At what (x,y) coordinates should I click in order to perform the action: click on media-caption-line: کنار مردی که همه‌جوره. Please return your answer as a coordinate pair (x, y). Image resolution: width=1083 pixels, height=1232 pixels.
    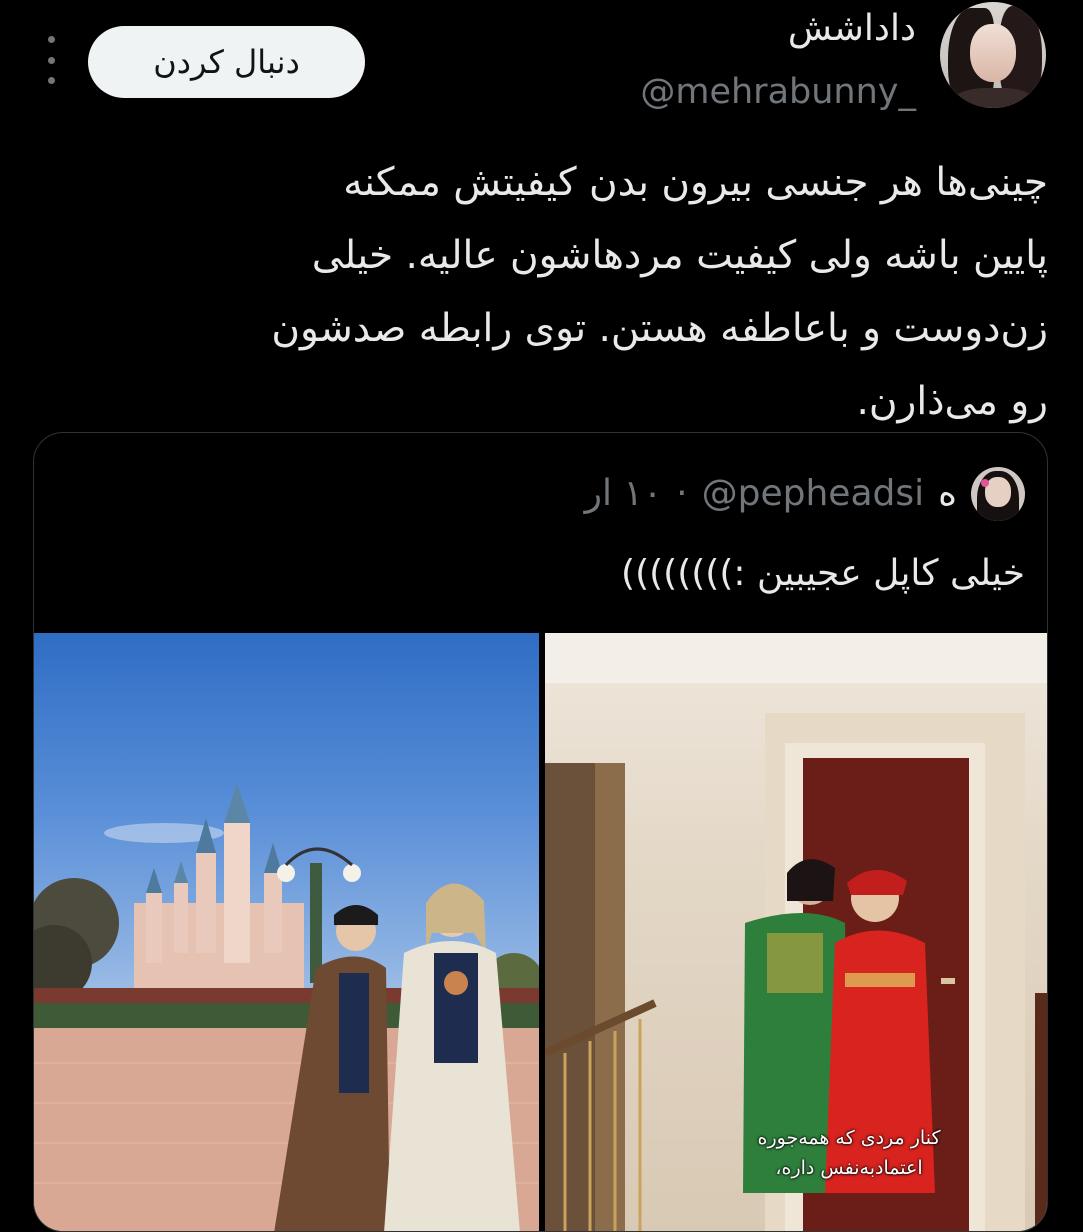
    Looking at the image, I should click on (849, 1138).